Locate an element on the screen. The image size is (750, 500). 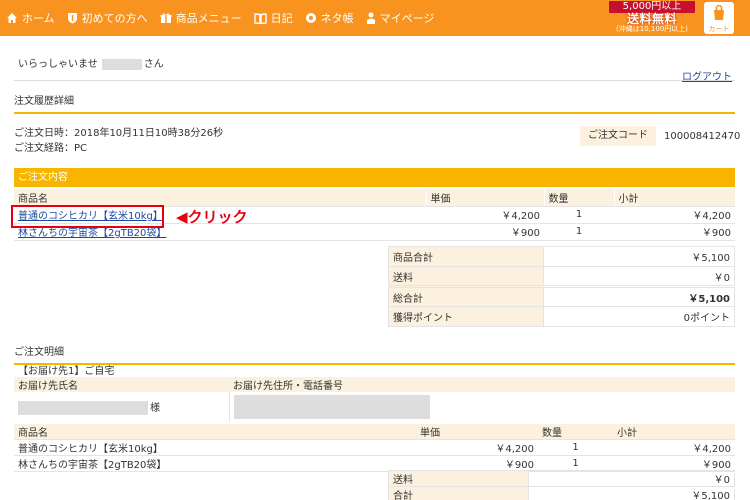
greeting: いらっしゃいませ さん is located at coordinates (91, 62).